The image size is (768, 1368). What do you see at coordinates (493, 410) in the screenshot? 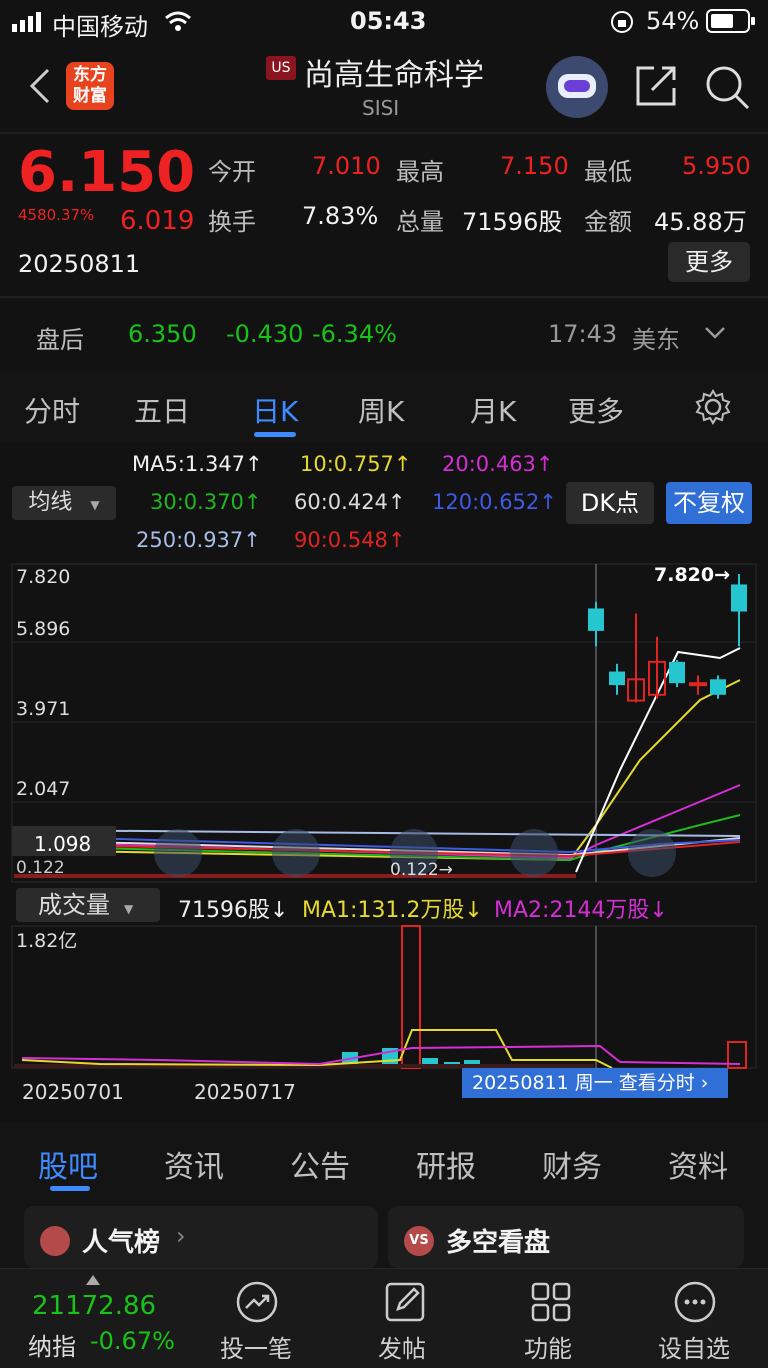
I see `tab-monthly-k: 月K` at bounding box center [493, 410].